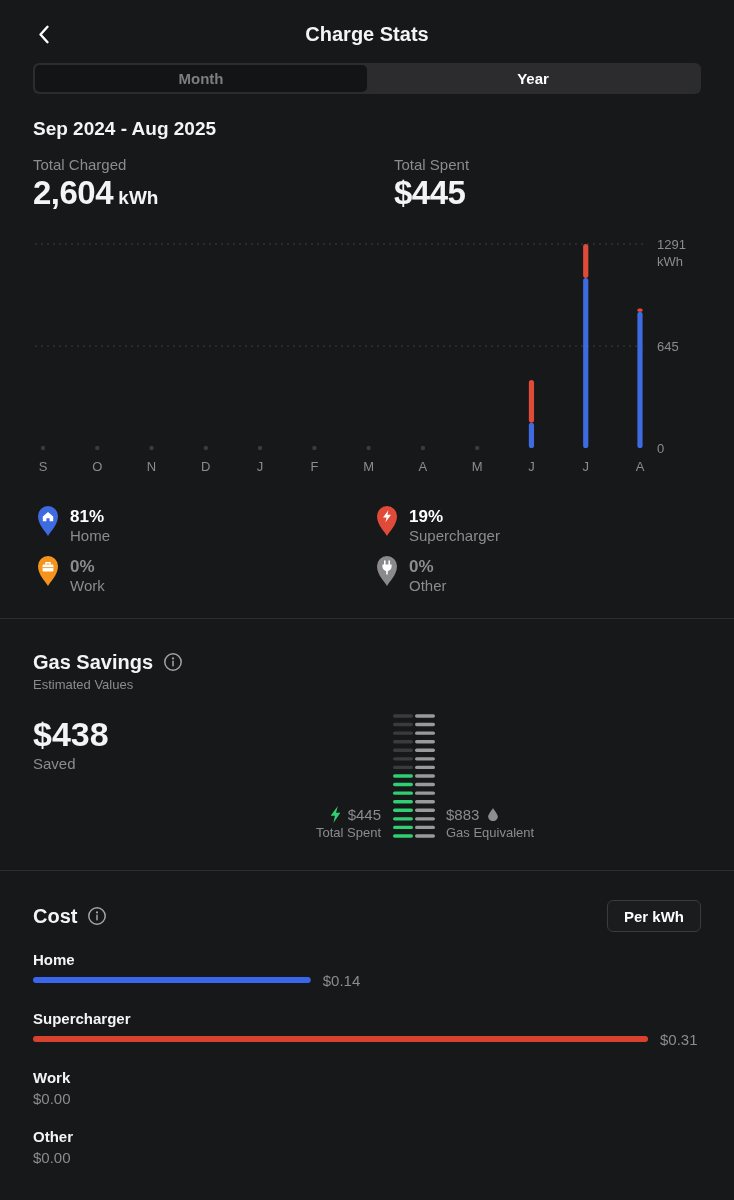 This screenshot has width=734, height=1200. I want to click on total-label: Total Charged, so click(80, 165).